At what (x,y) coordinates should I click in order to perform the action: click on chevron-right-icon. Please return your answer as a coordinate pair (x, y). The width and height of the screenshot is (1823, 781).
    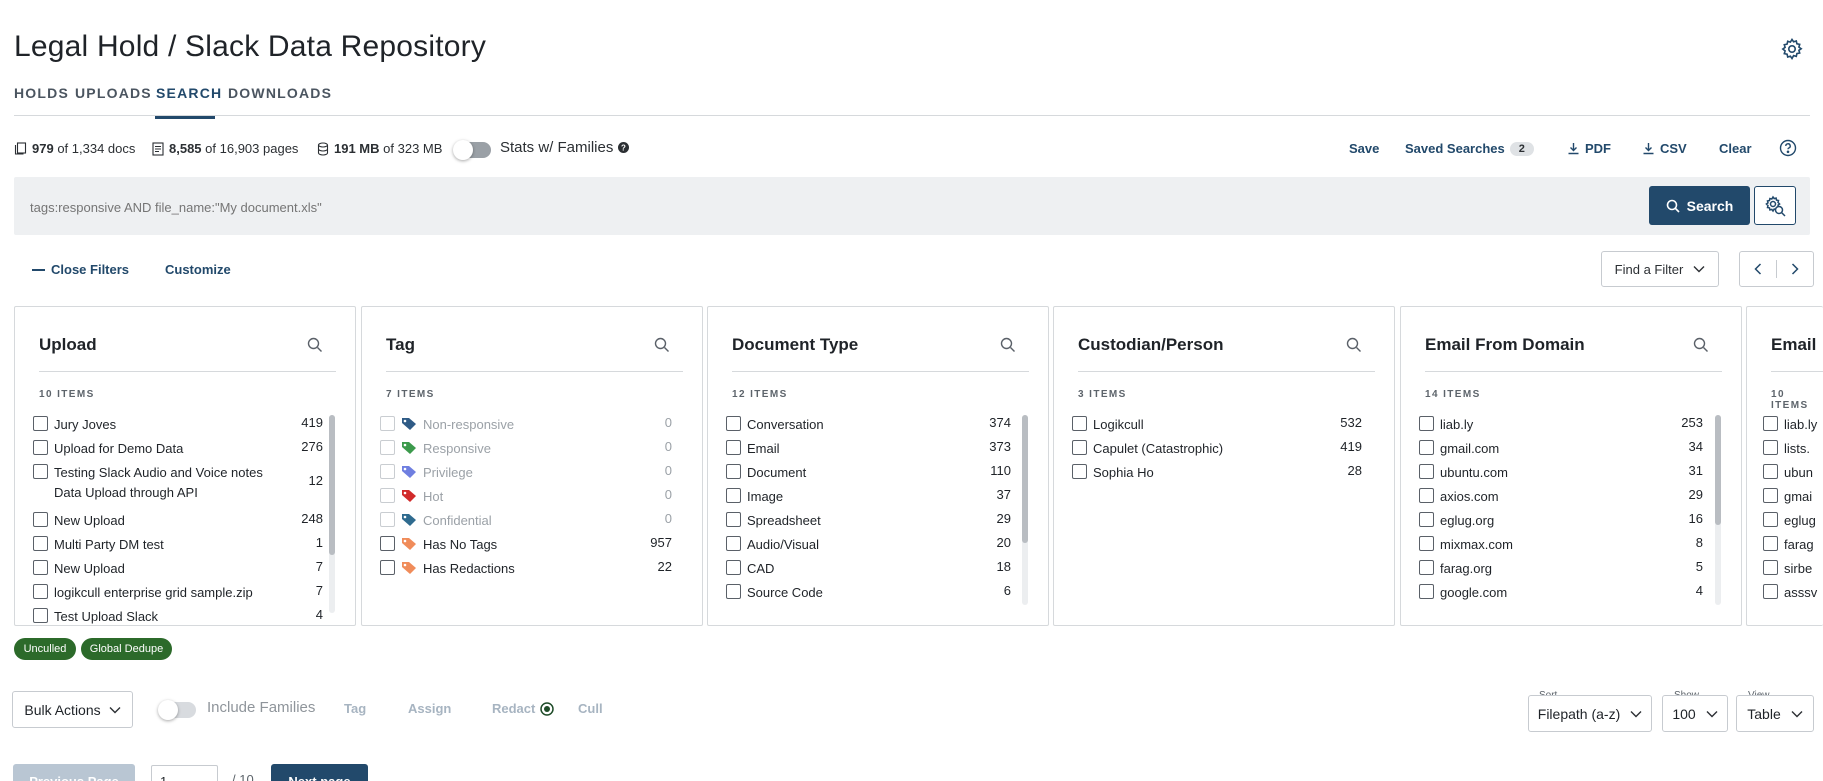
    Looking at the image, I should click on (1795, 269).